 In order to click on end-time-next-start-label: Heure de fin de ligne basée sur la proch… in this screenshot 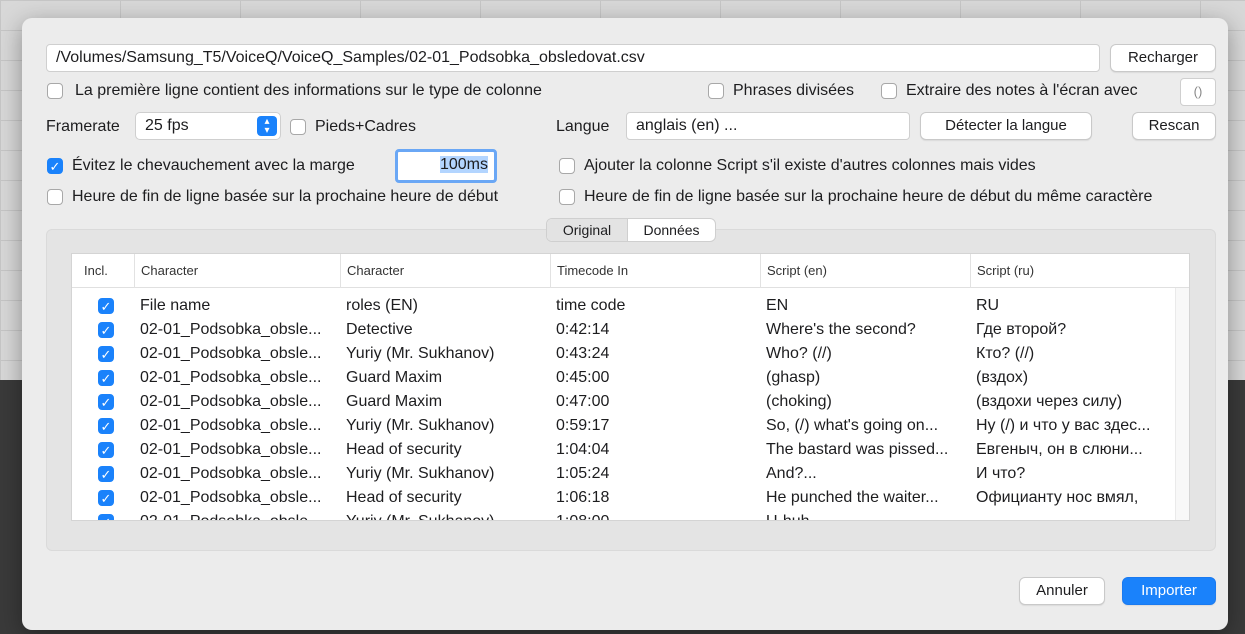, I will do `click(285, 196)`.